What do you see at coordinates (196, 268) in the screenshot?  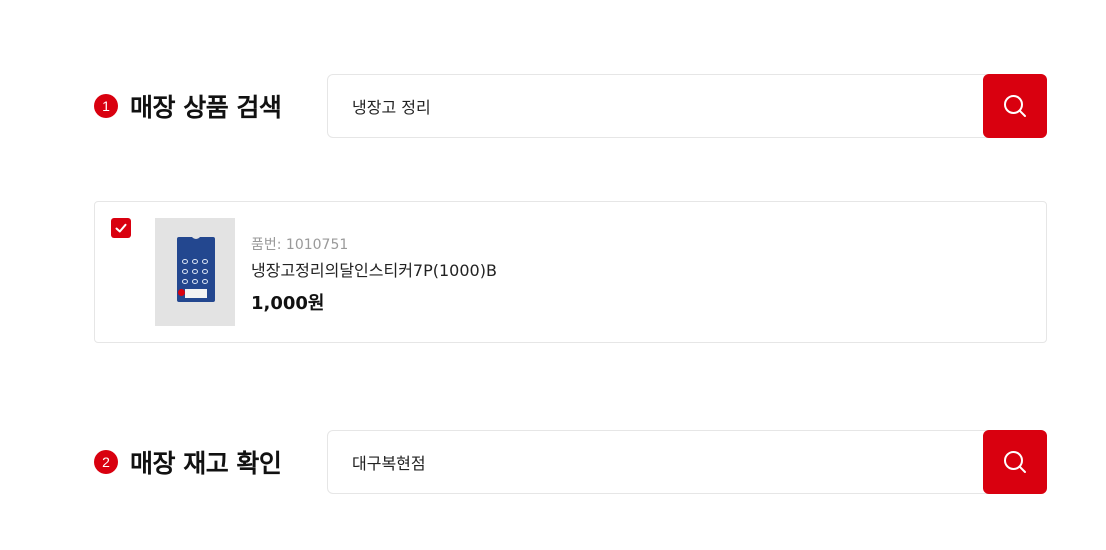 I see `product-package-image` at bounding box center [196, 268].